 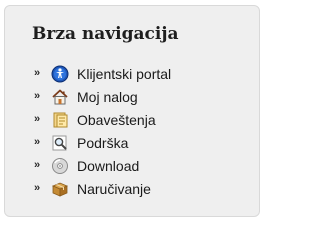 I want to click on nav-item-my-account: » Moj nalog, so click(x=102, y=96).